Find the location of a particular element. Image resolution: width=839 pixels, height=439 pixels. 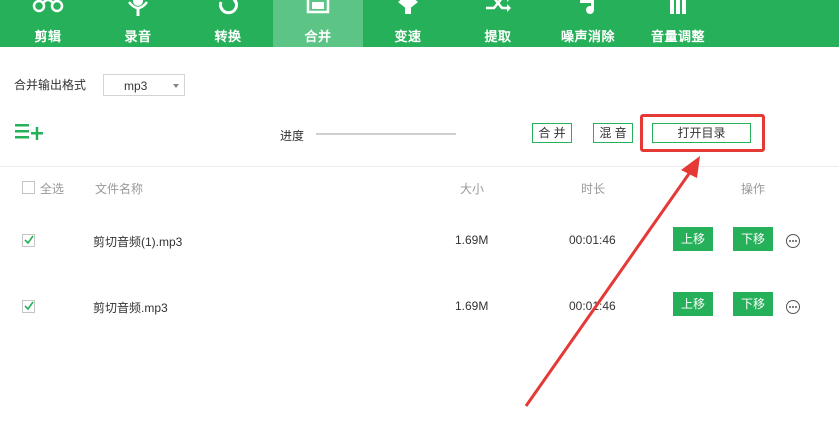

annotation-arrow is located at coordinates (612, 281).